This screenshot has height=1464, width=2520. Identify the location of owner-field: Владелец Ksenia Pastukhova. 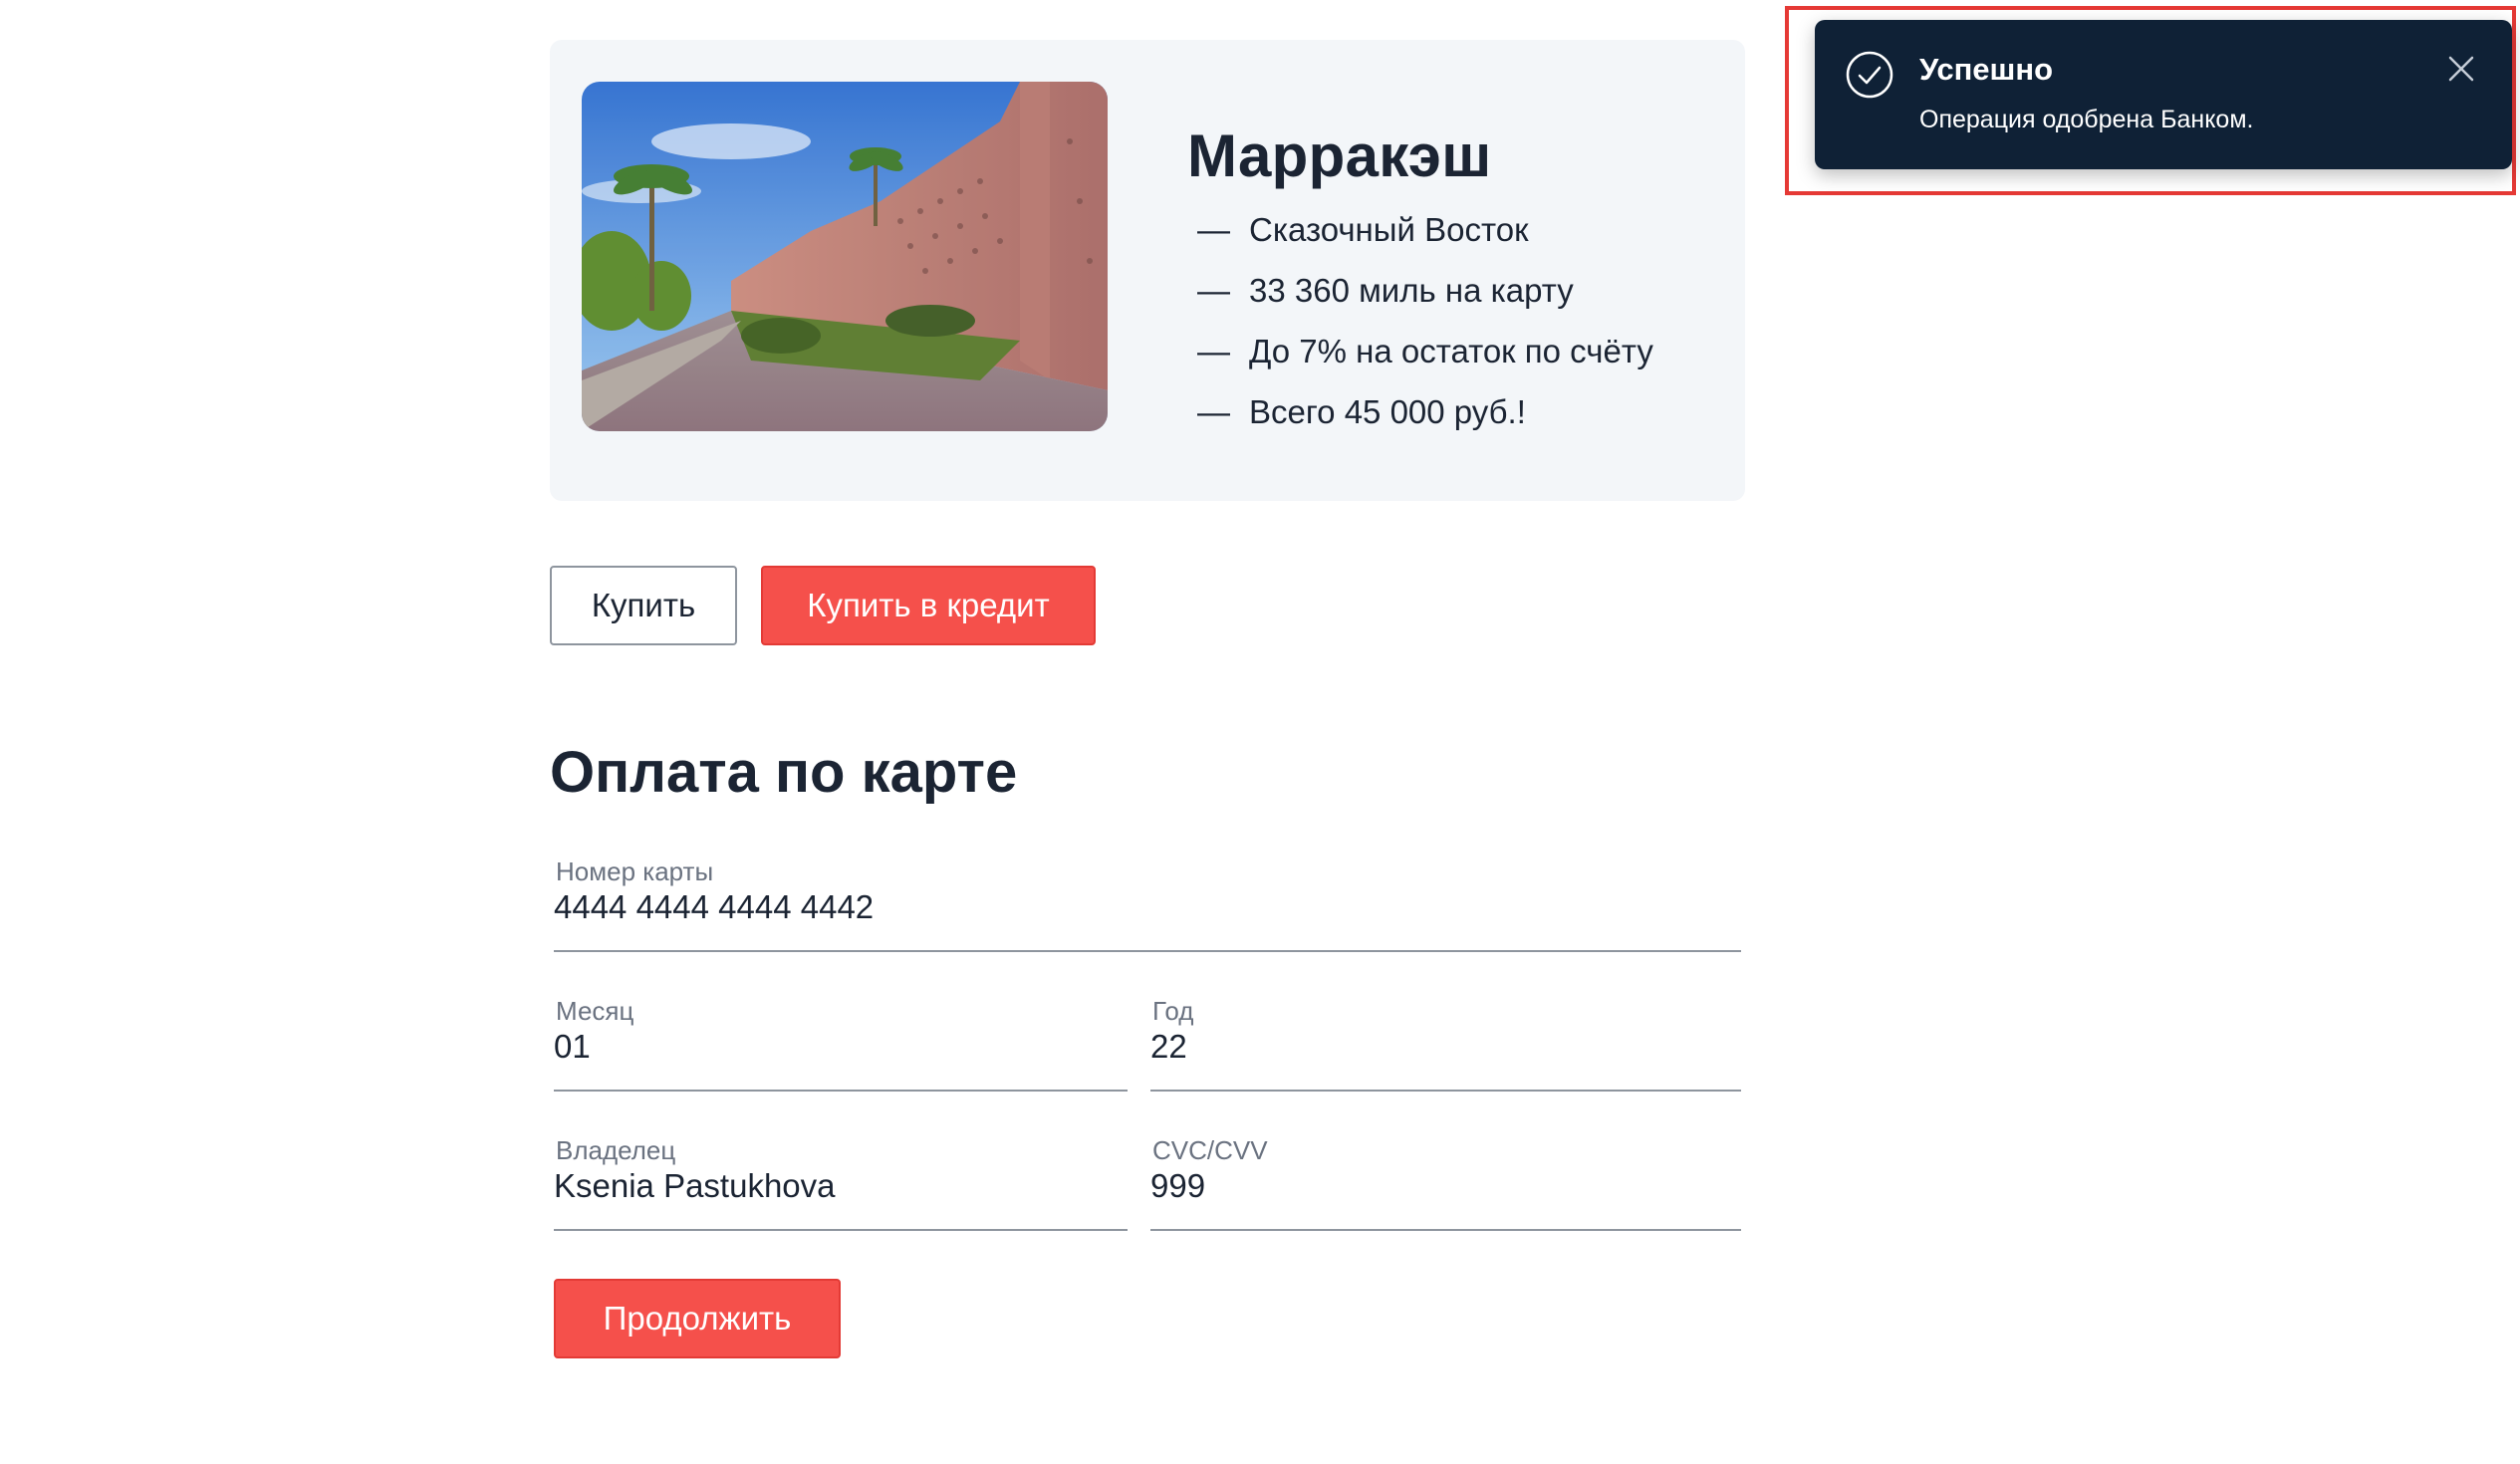
(841, 1183).